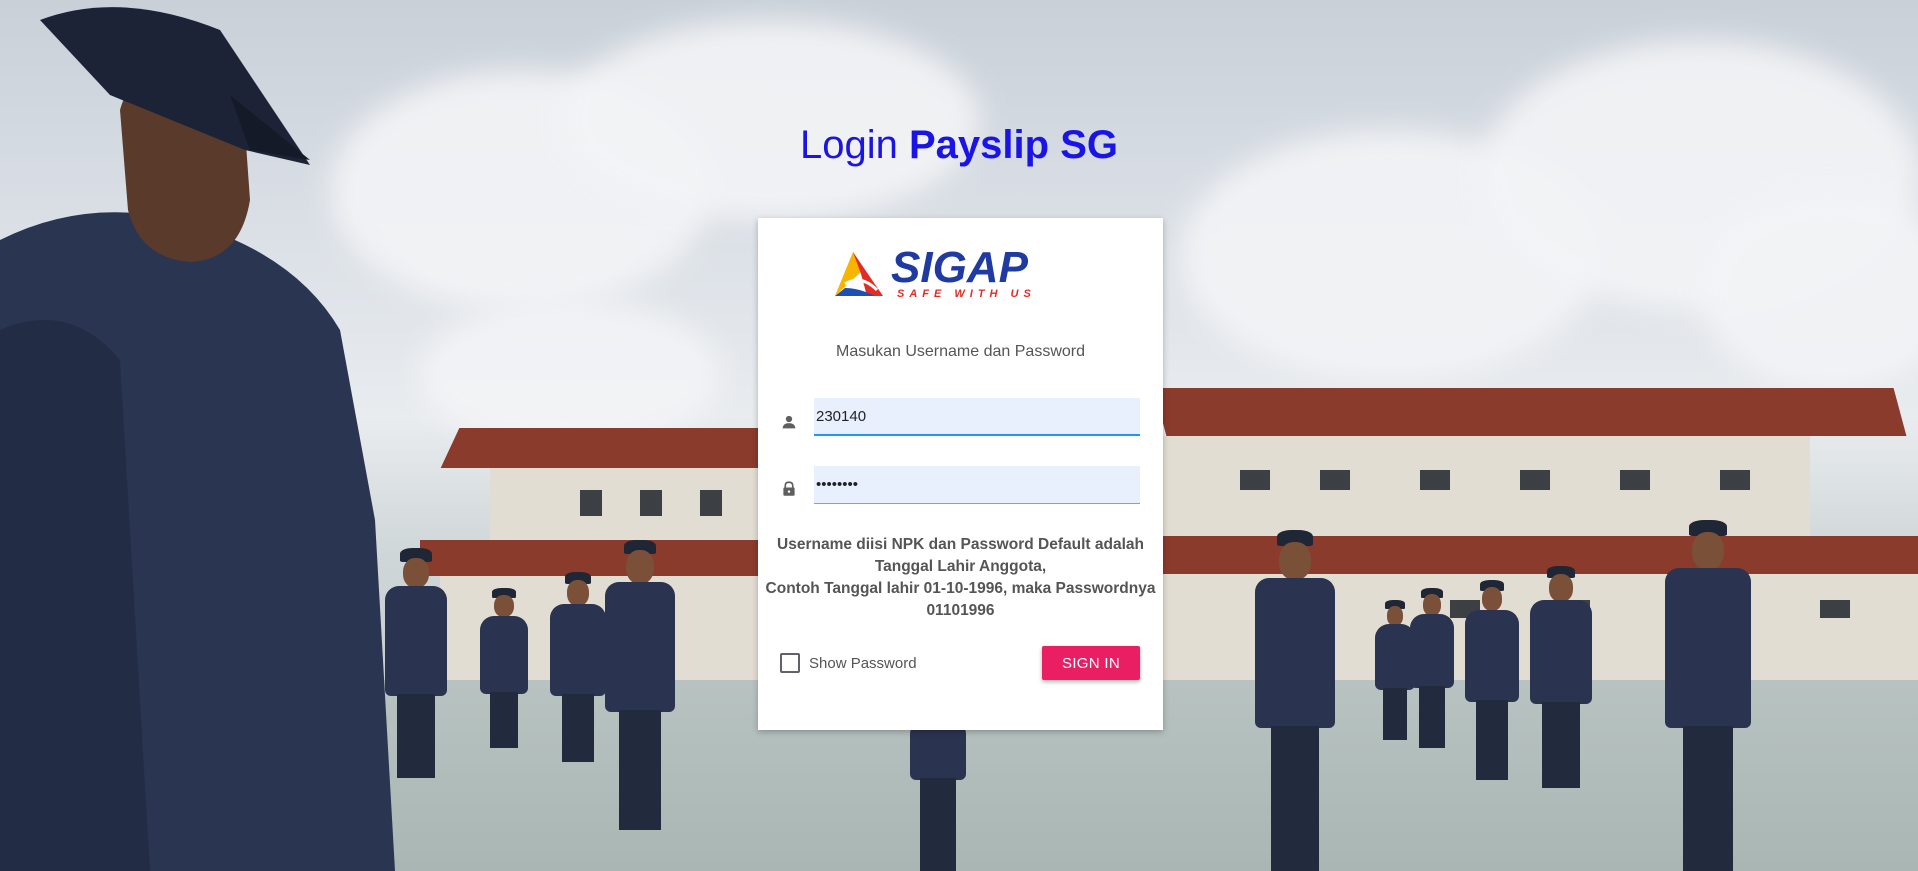  What do you see at coordinates (960, 268) in the screenshot?
I see `logo-name: SIGAP` at bounding box center [960, 268].